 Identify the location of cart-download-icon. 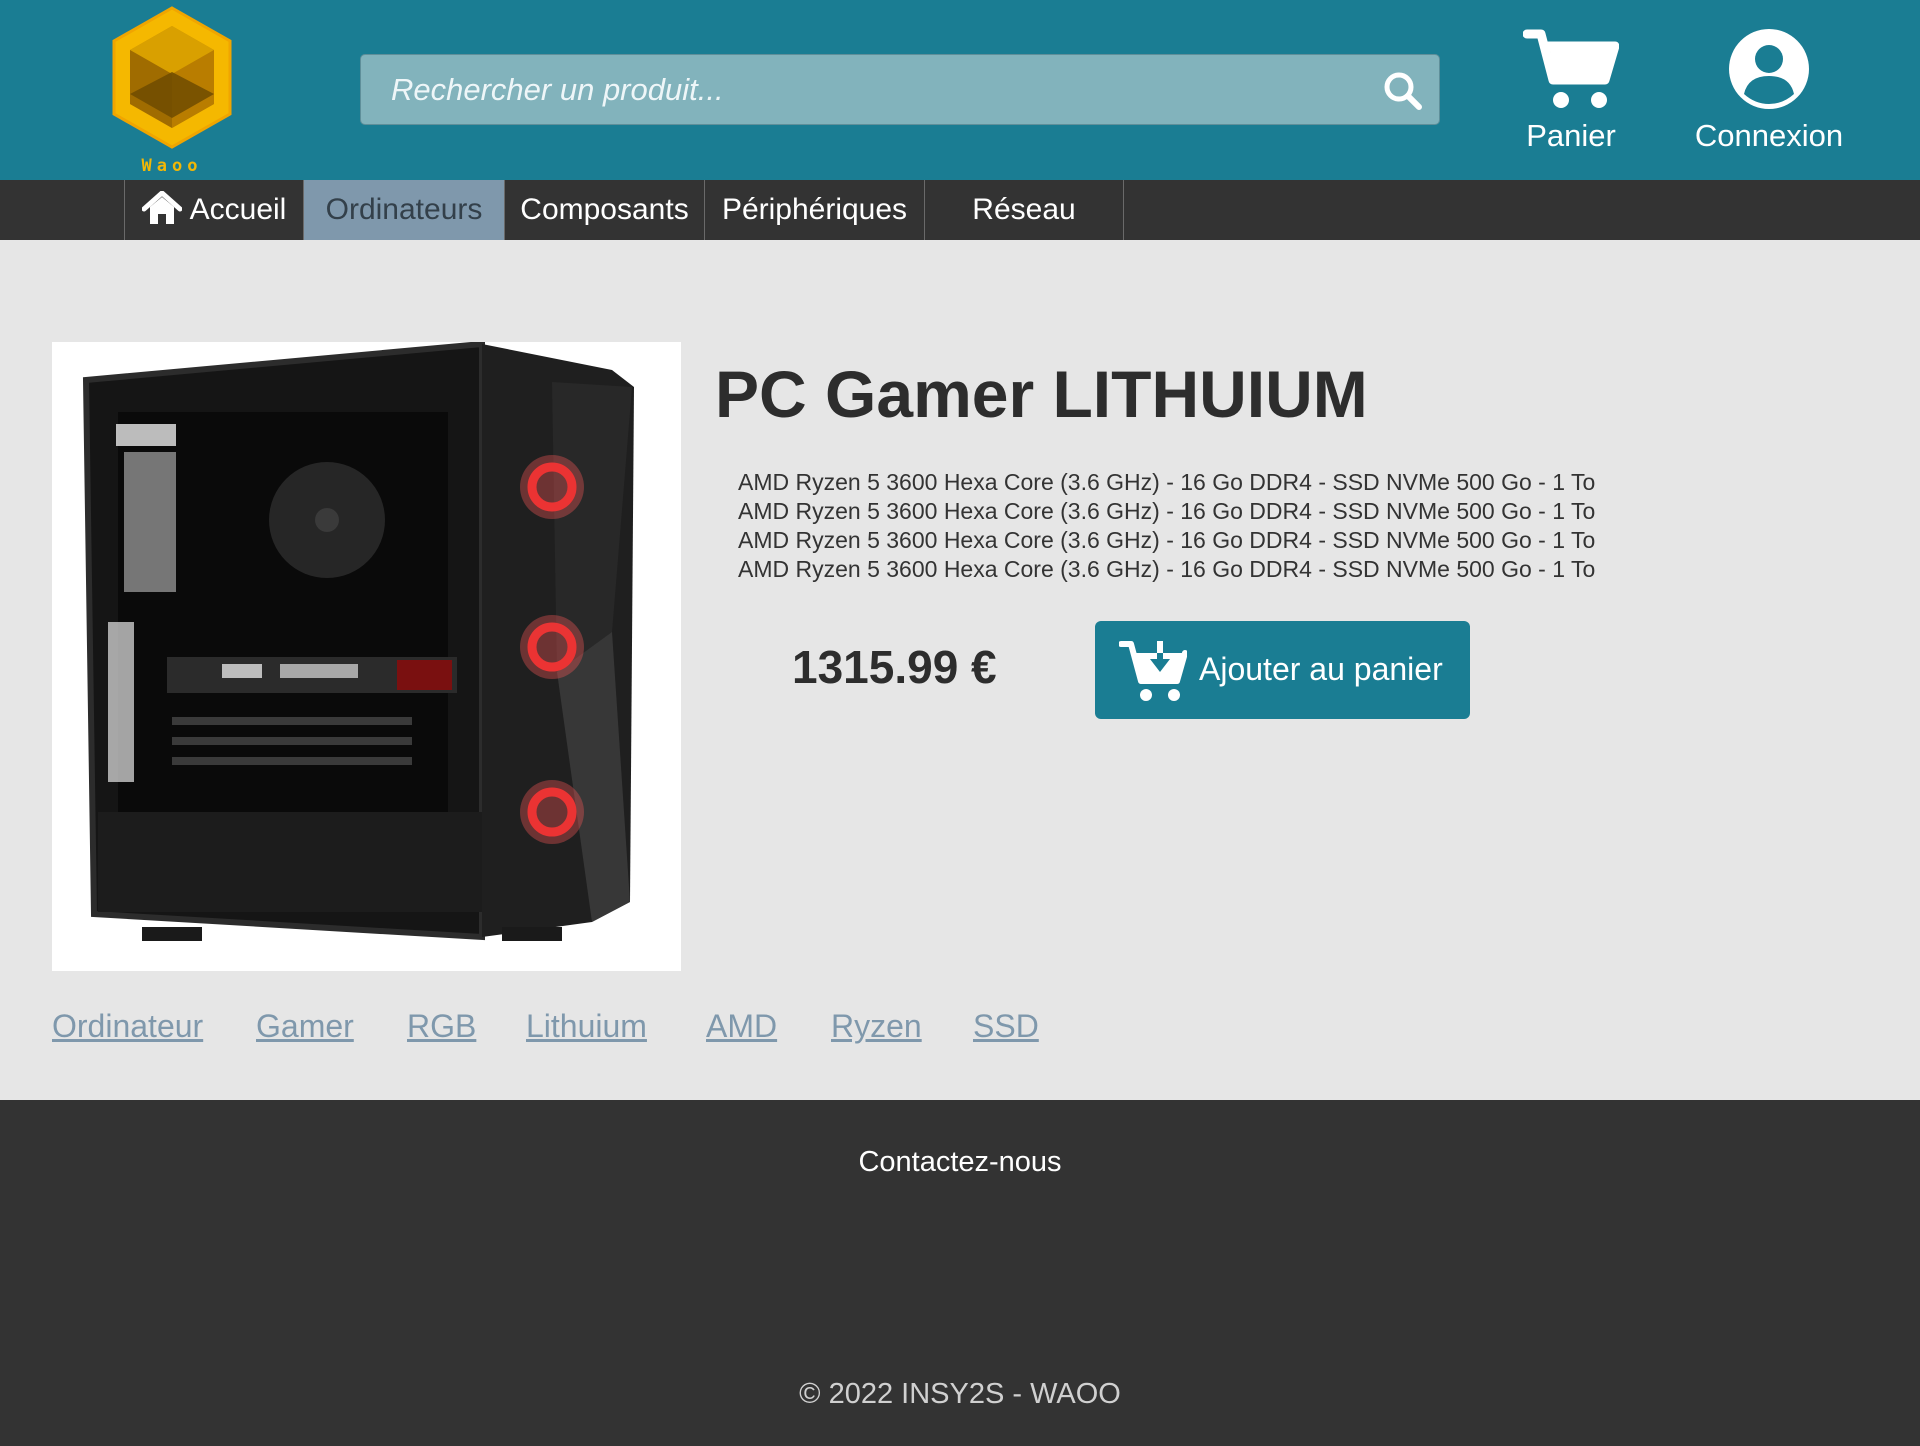
(1153, 671).